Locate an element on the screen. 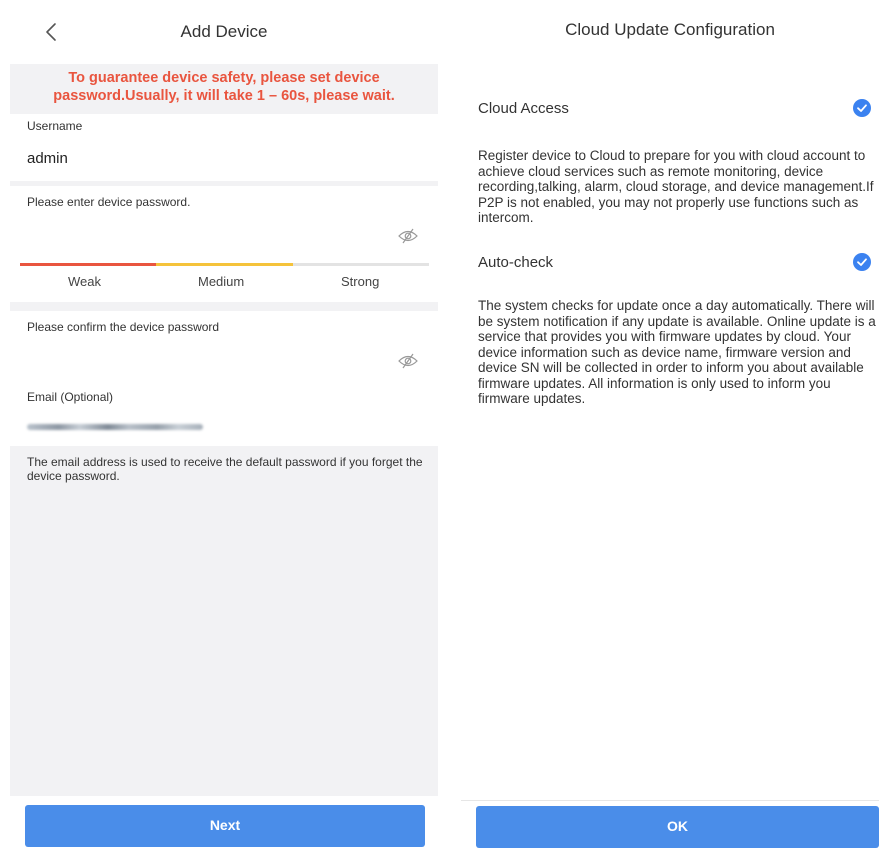 This screenshot has width=881, height=848. next-button: Next is located at coordinates (225, 826).